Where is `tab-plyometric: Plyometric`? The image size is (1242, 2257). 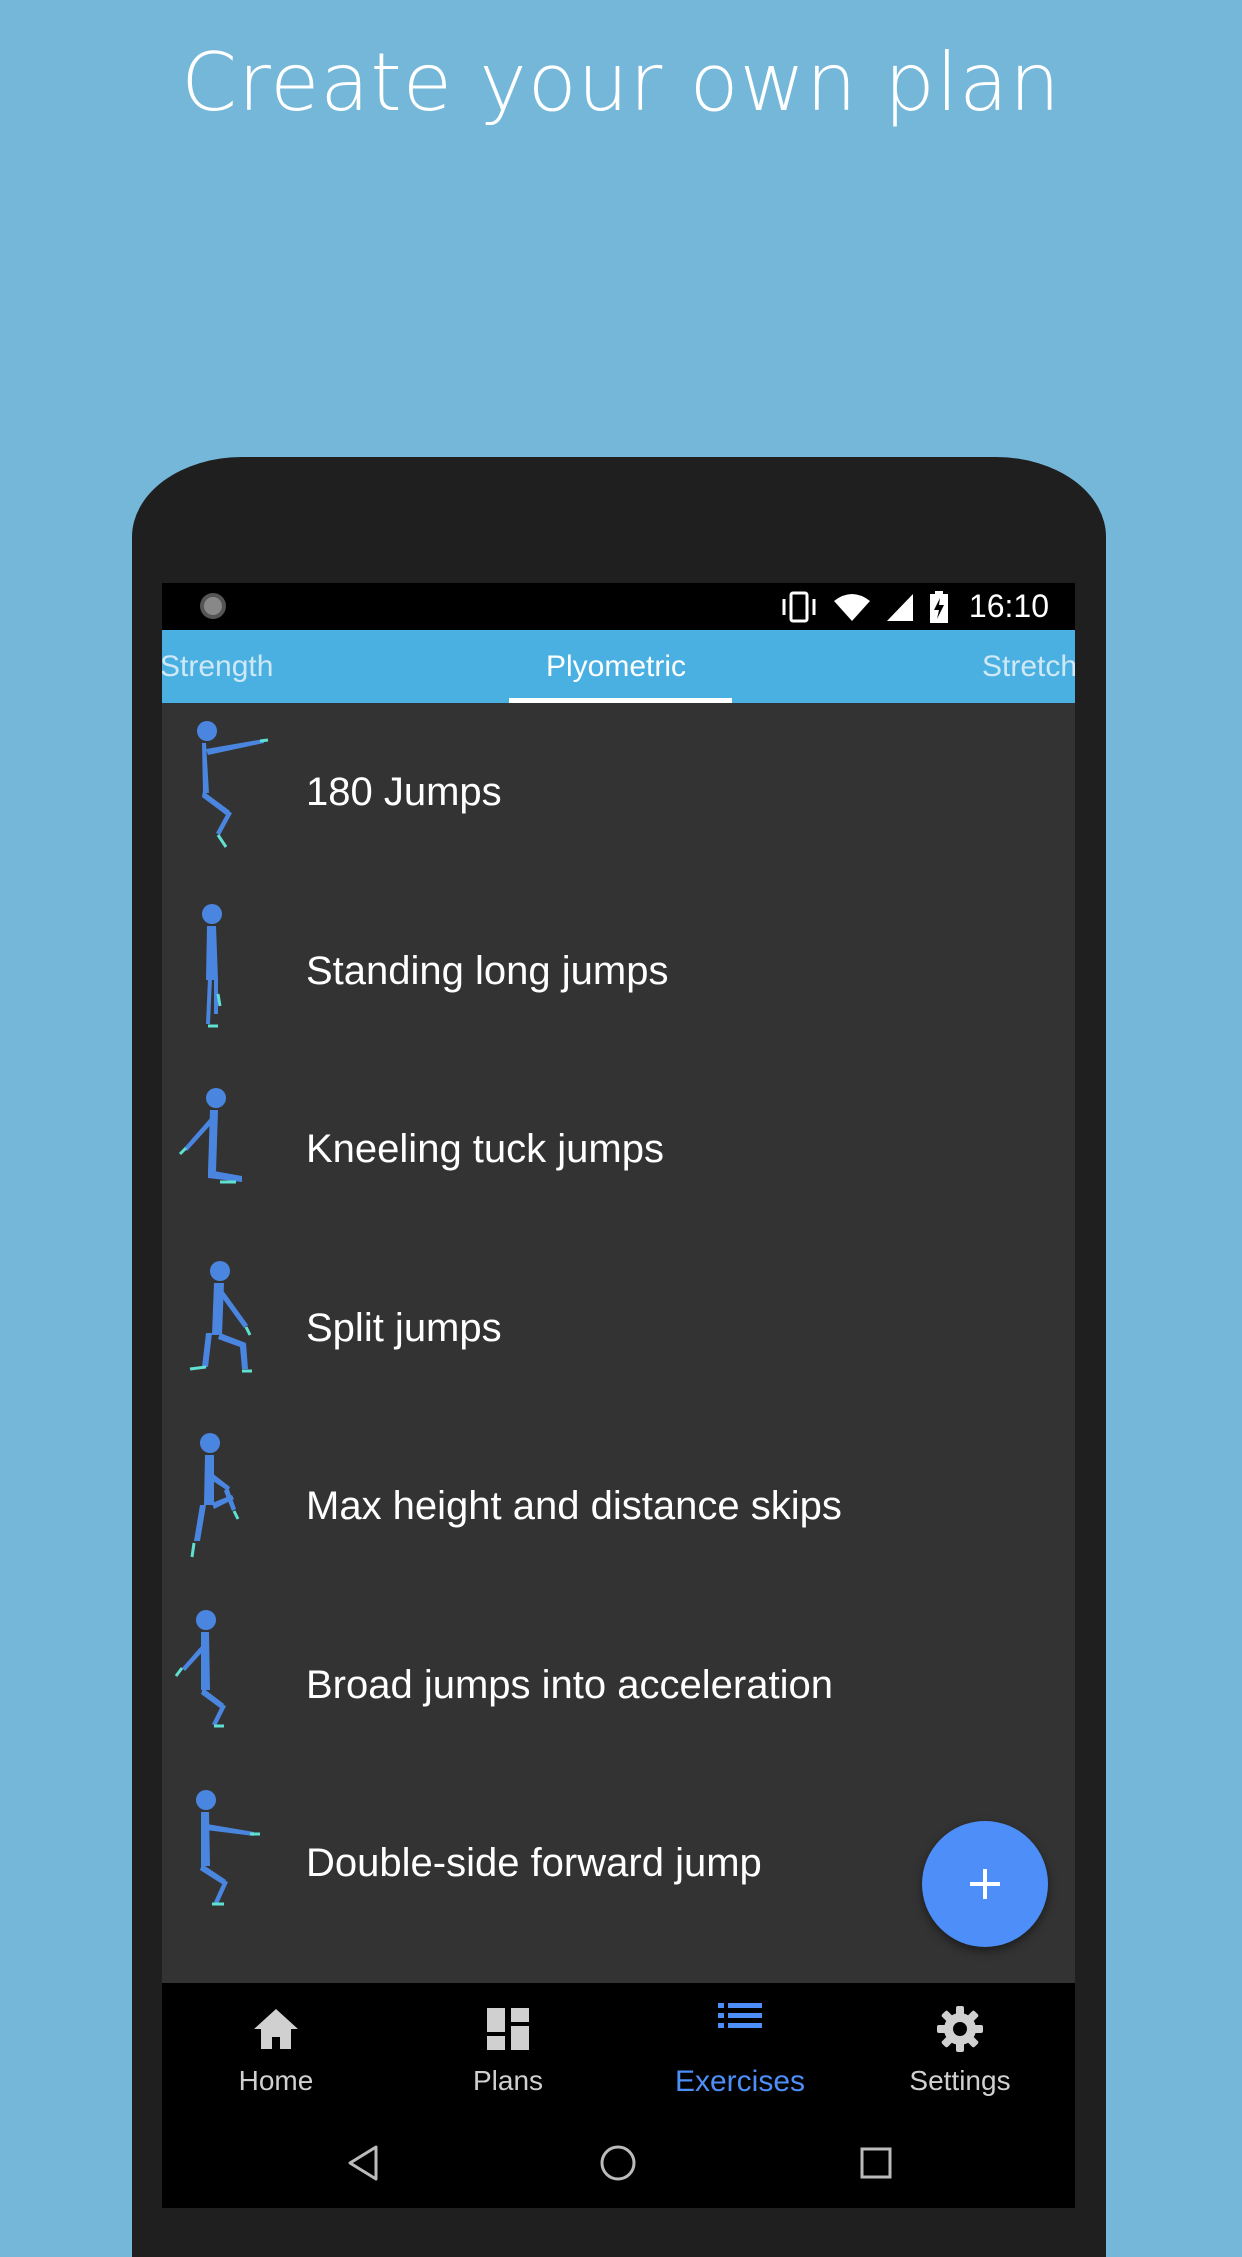 tab-plyometric: Plyometric is located at coordinates (616, 666).